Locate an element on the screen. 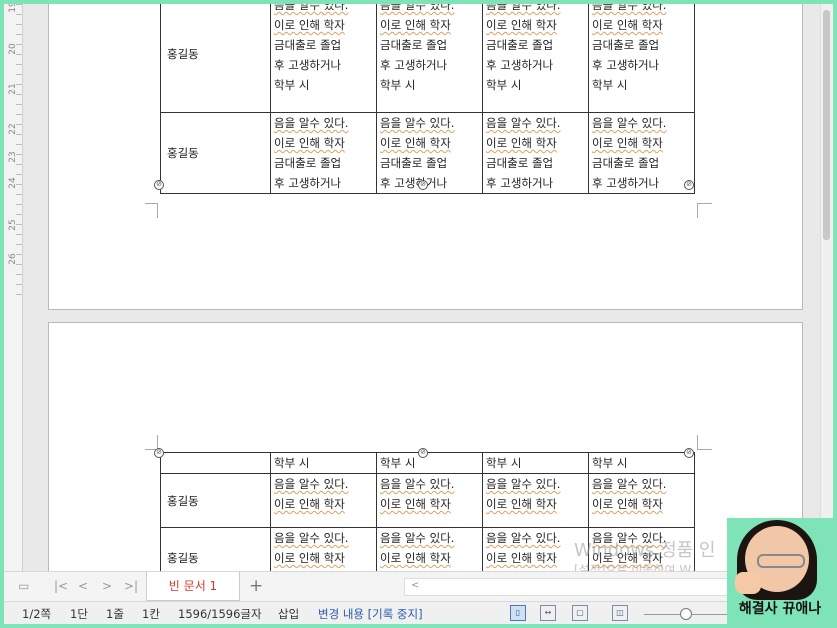 The image size is (837, 628). avatar-label: 해결사 뀨애나 is located at coordinates (780, 609).